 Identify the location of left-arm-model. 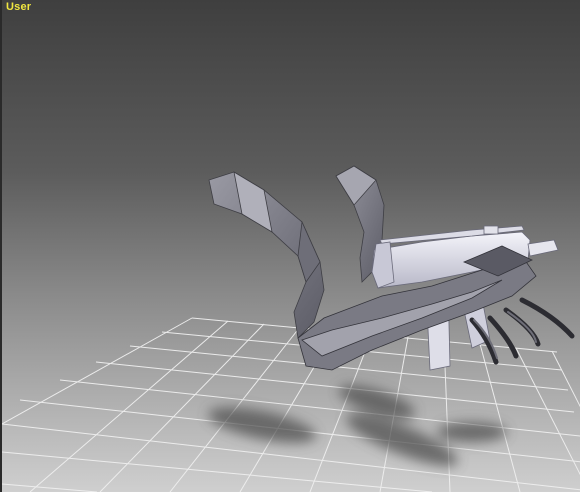
(266, 255).